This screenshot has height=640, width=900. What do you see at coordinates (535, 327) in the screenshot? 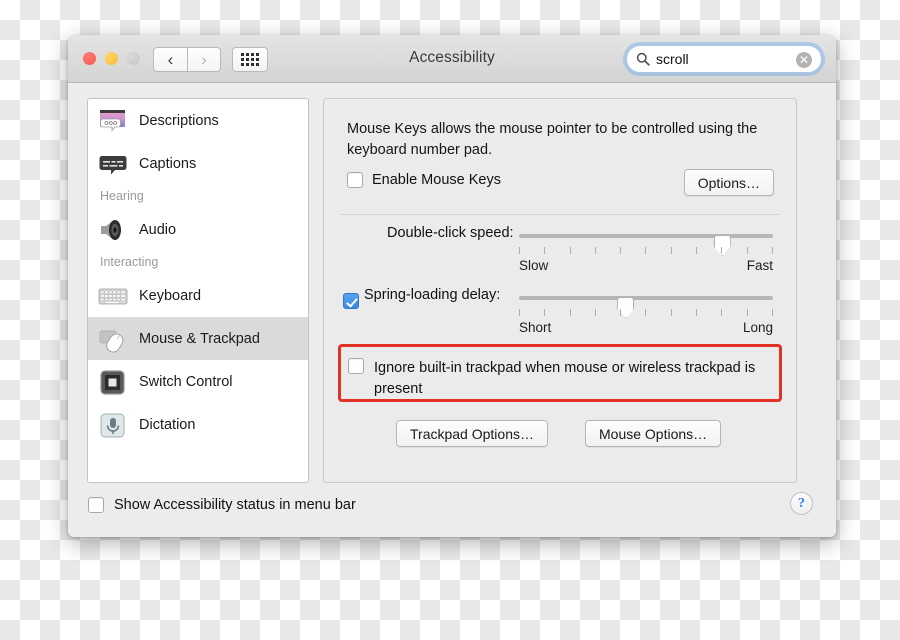
I see `slider-min-label: Short` at bounding box center [535, 327].